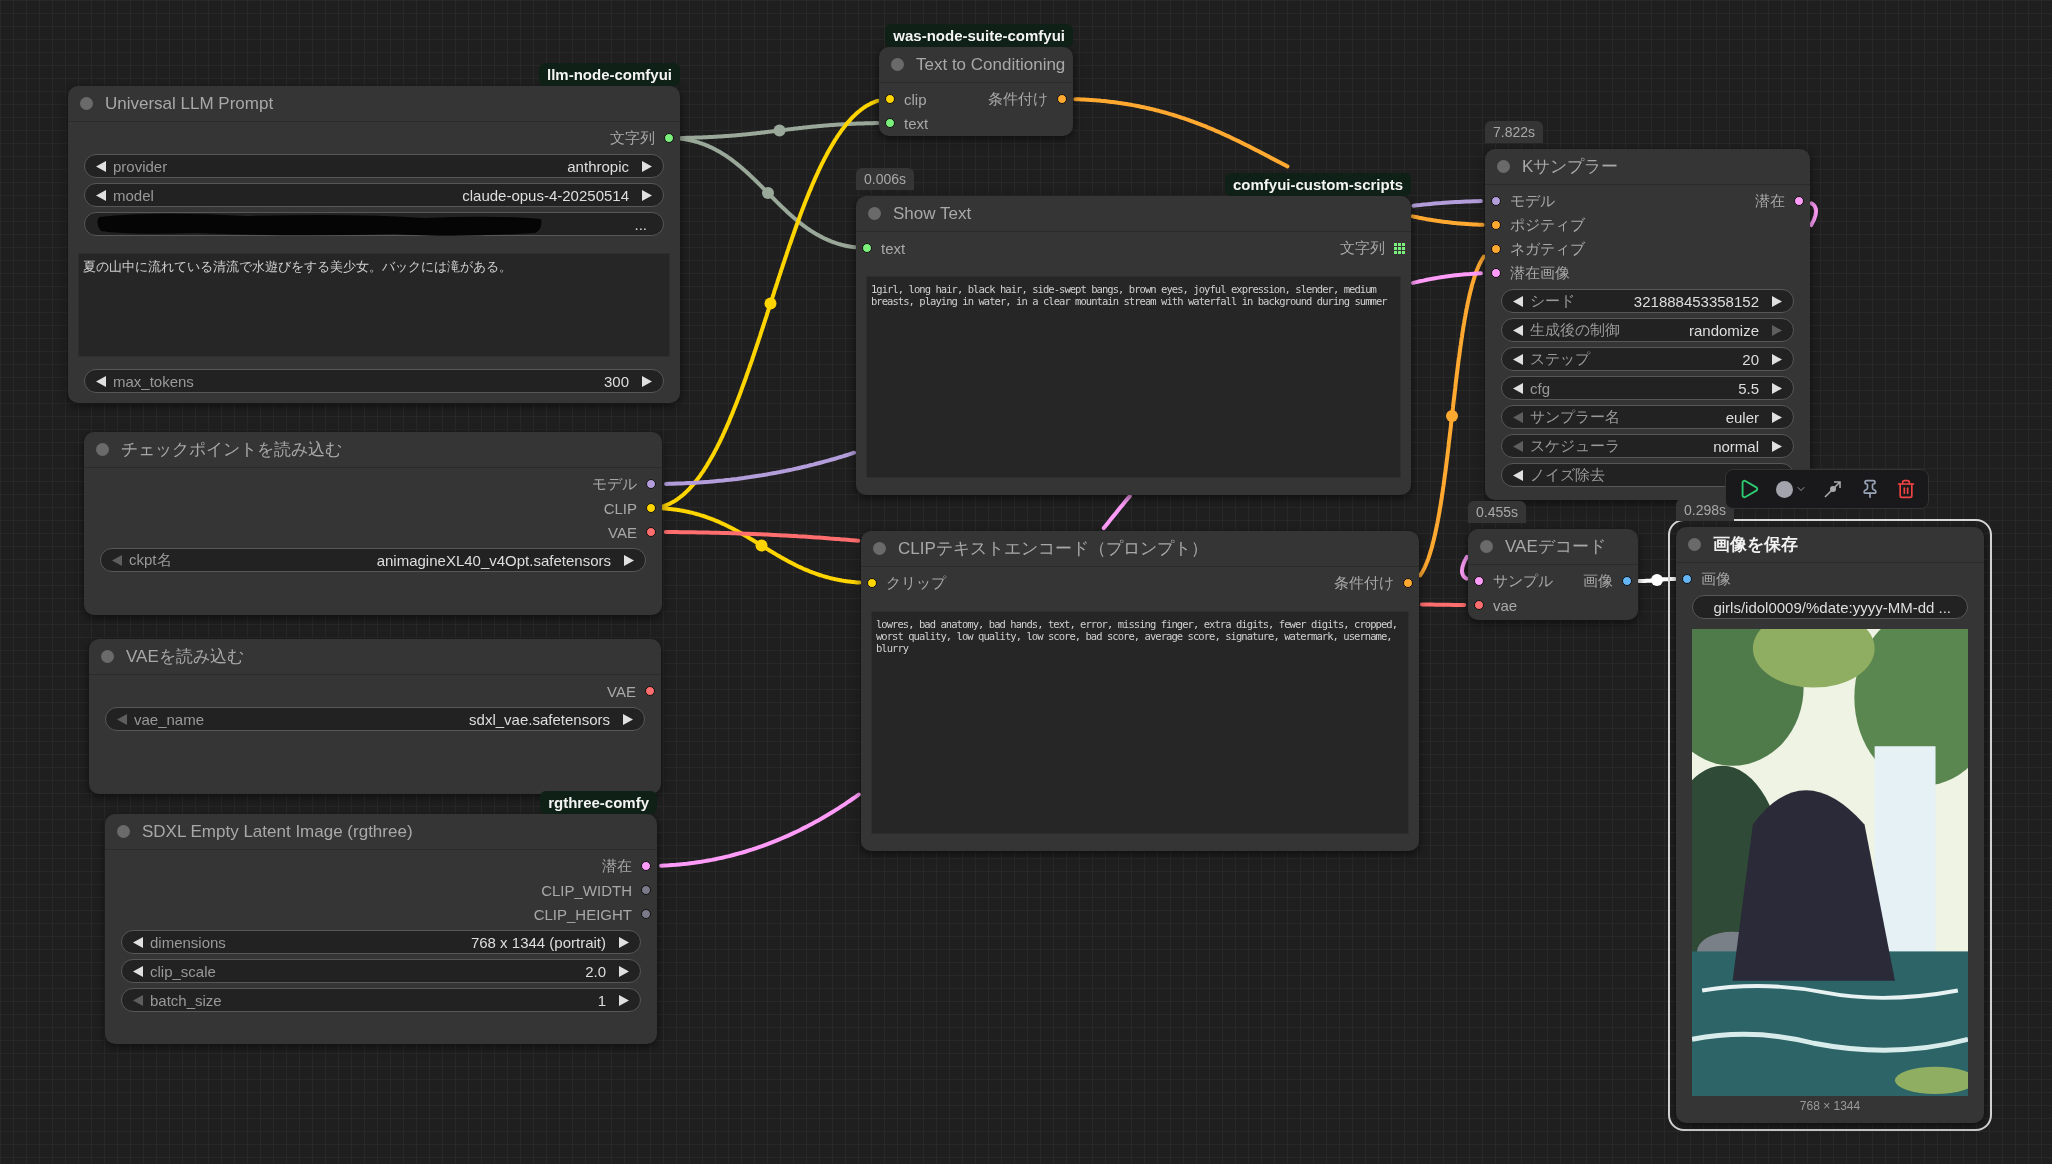  Describe the element at coordinates (1647, 388) in the screenshot. I see `combo-widget: cfg 5.5` at that location.